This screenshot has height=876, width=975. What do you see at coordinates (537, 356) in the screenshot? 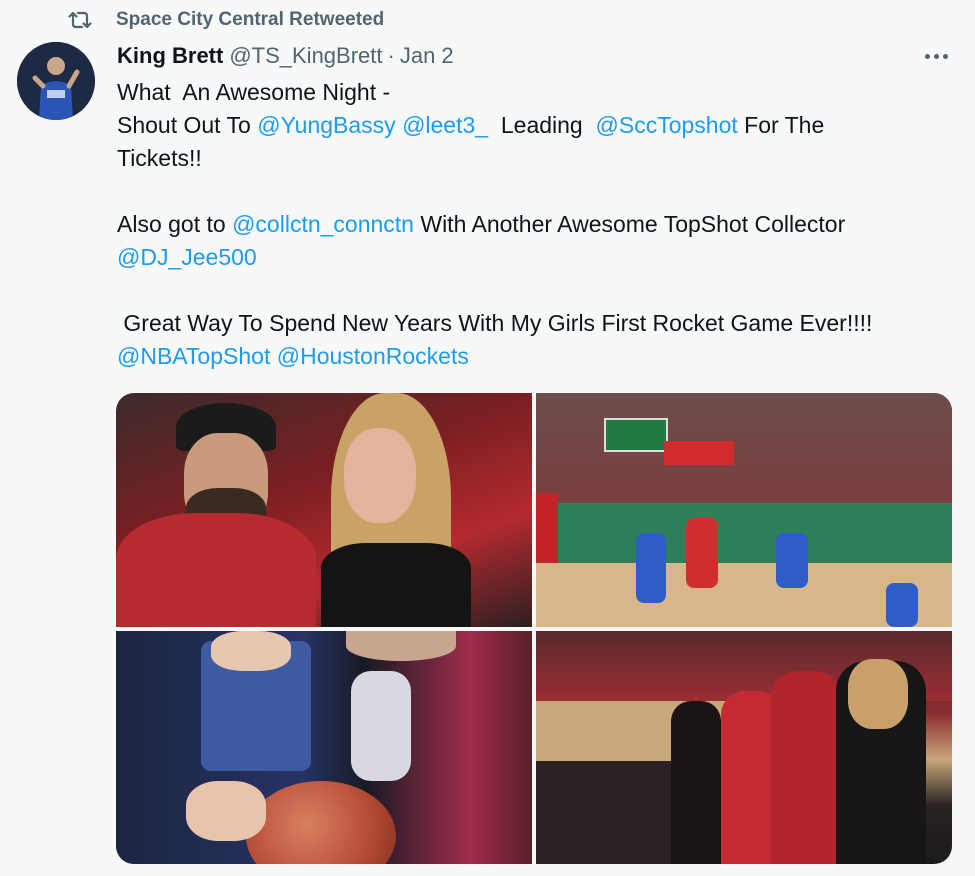
I see `tweet-line: @NBATopShot @HoustonRockets` at bounding box center [537, 356].